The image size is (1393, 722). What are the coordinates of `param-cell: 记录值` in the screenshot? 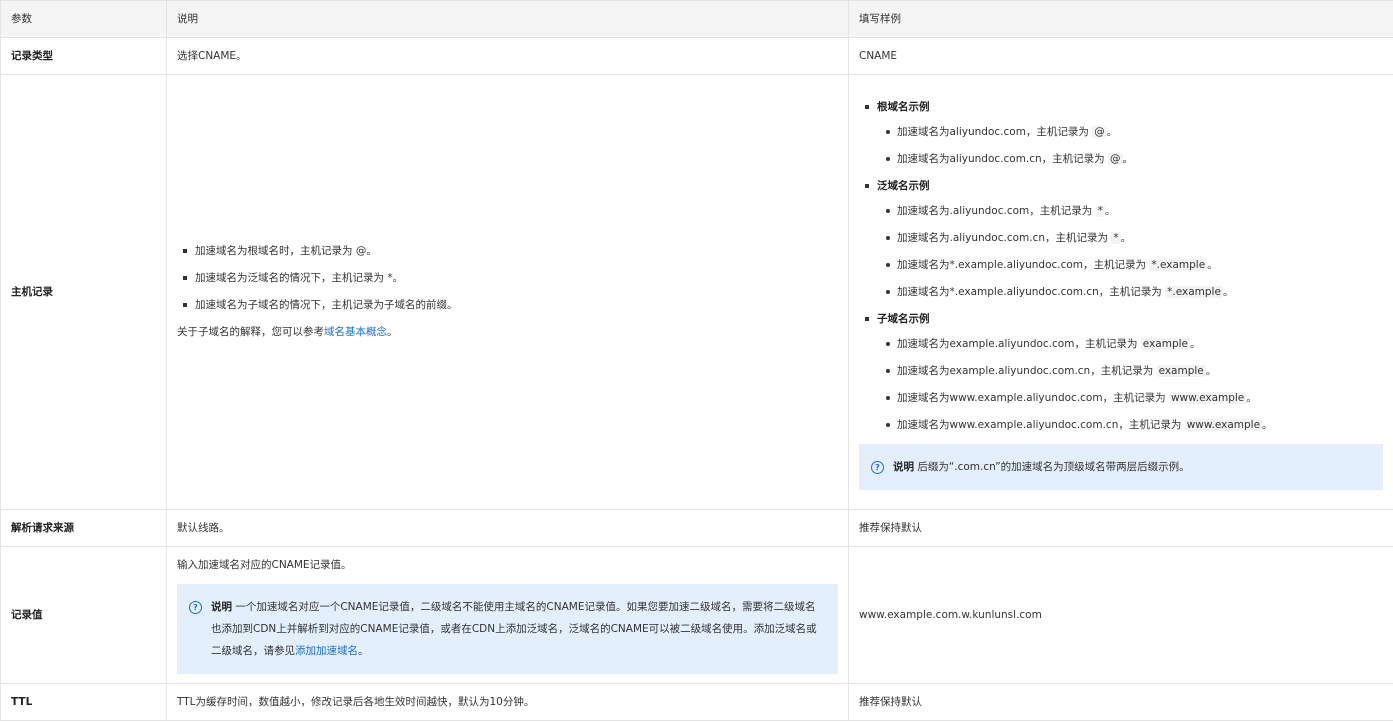 It's located at (83, 615).